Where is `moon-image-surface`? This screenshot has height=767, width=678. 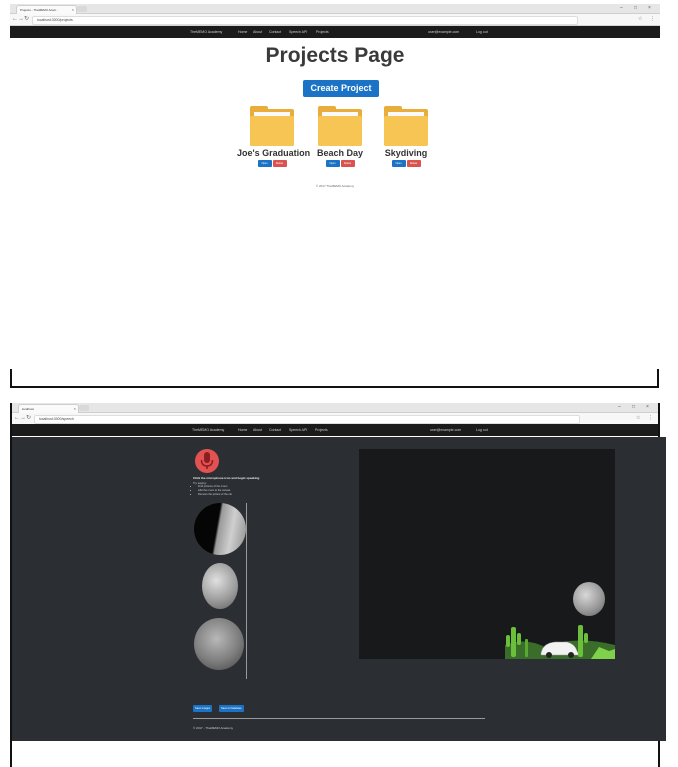 moon-image-surface is located at coordinates (219, 644).